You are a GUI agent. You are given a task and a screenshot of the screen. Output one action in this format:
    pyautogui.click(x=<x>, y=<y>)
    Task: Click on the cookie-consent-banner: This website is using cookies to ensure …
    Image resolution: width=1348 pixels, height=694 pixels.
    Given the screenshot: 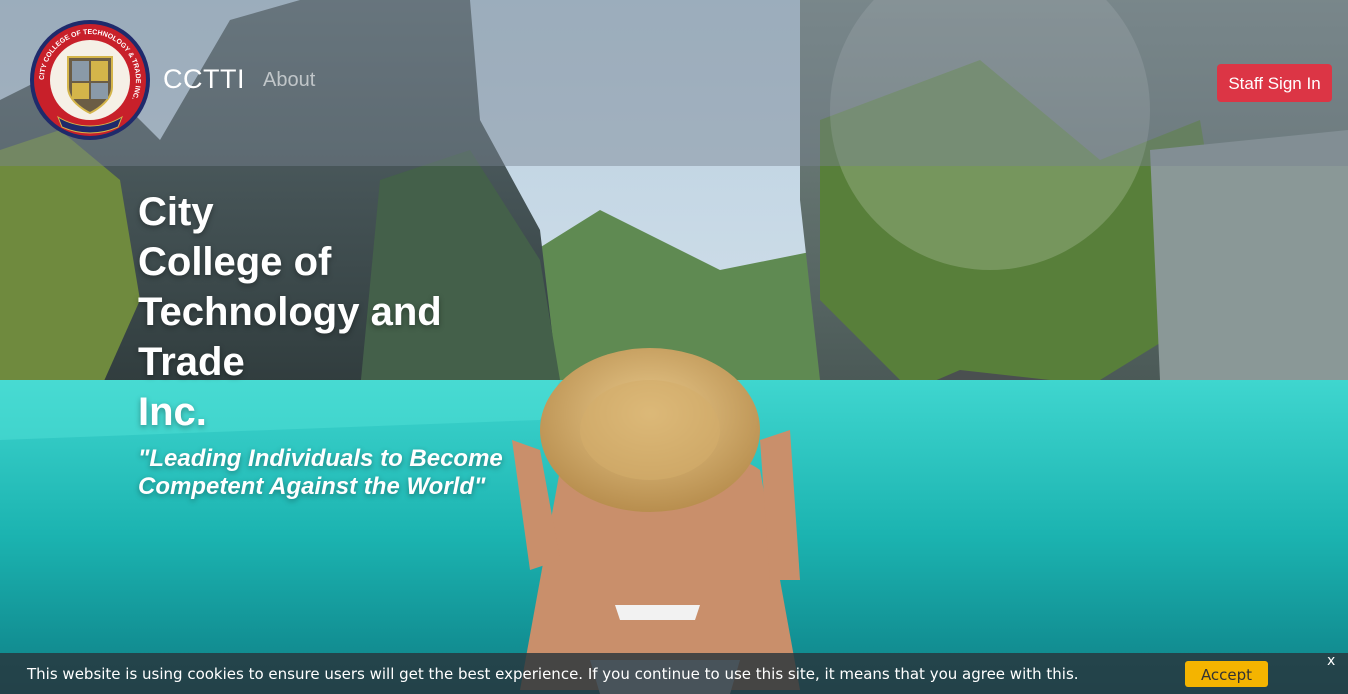 What is the action you would take?
    pyautogui.click(x=674, y=673)
    